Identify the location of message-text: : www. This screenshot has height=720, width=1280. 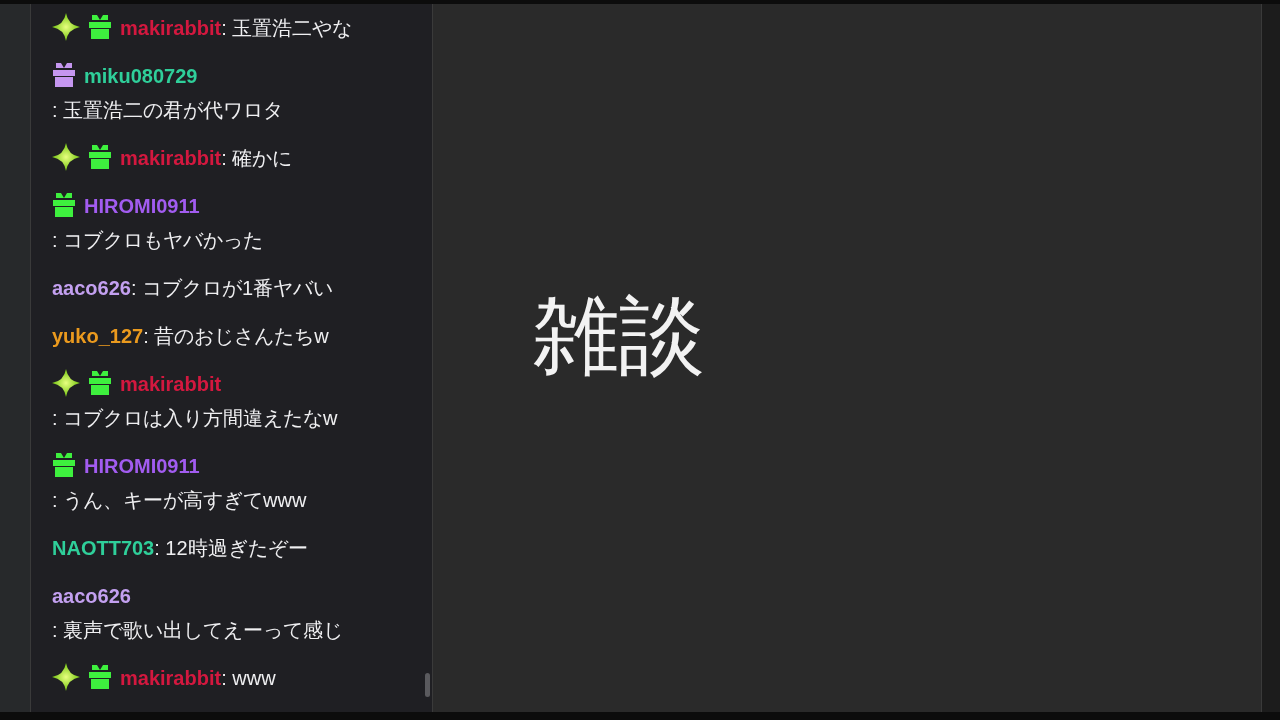
(248, 678).